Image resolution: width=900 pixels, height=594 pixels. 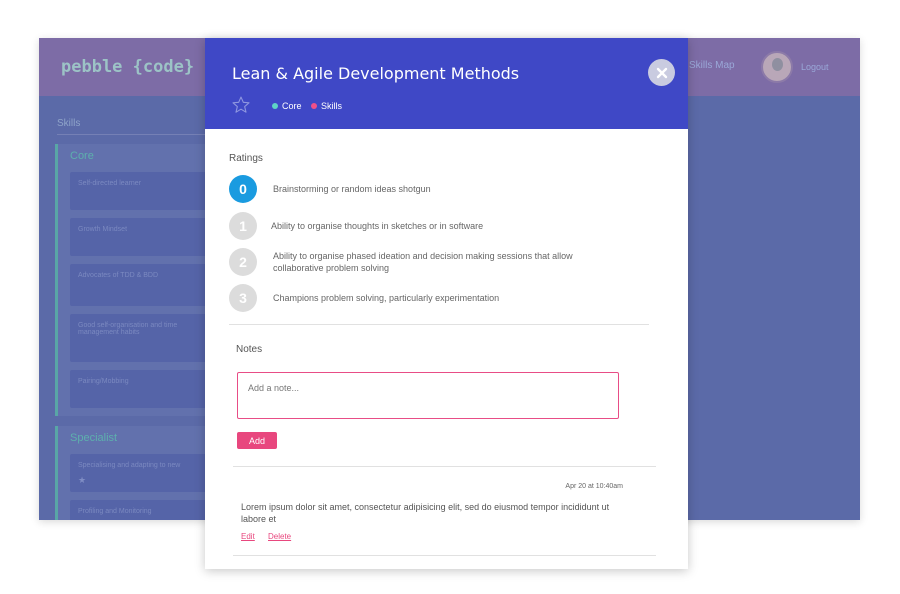 I want to click on avatar, so click(x=777, y=67).